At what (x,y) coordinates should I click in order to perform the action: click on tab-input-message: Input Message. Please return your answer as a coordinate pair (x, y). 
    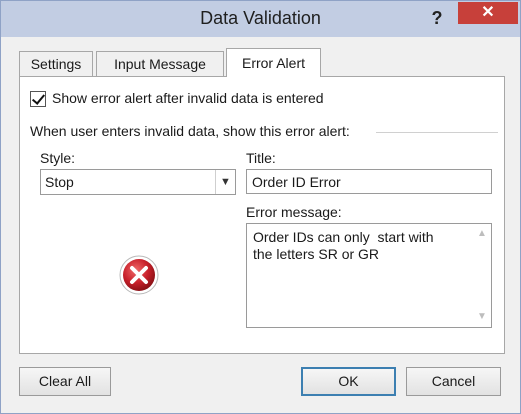
    Looking at the image, I should click on (160, 63).